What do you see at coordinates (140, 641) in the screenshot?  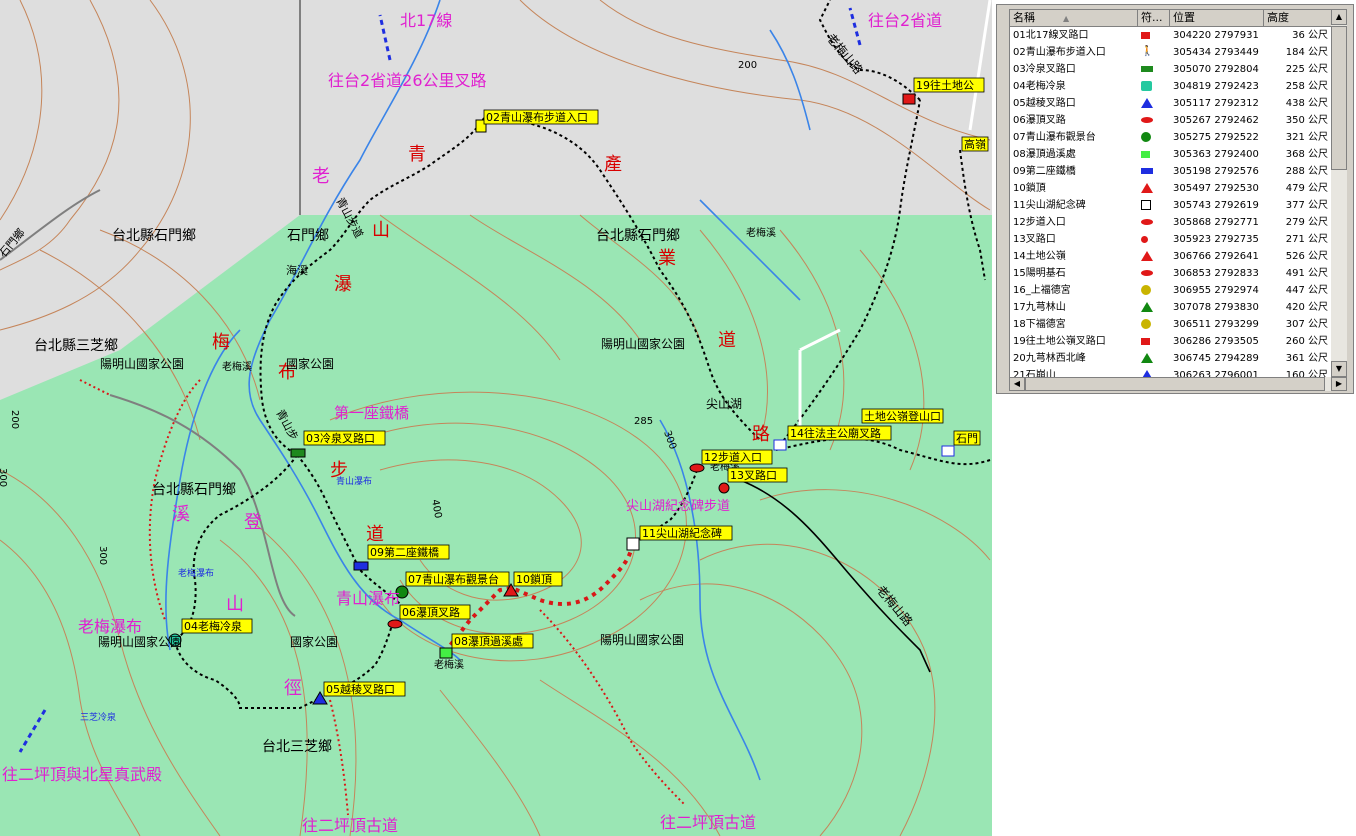 I see `place-label-park-4: 陽明山國家公園` at bounding box center [140, 641].